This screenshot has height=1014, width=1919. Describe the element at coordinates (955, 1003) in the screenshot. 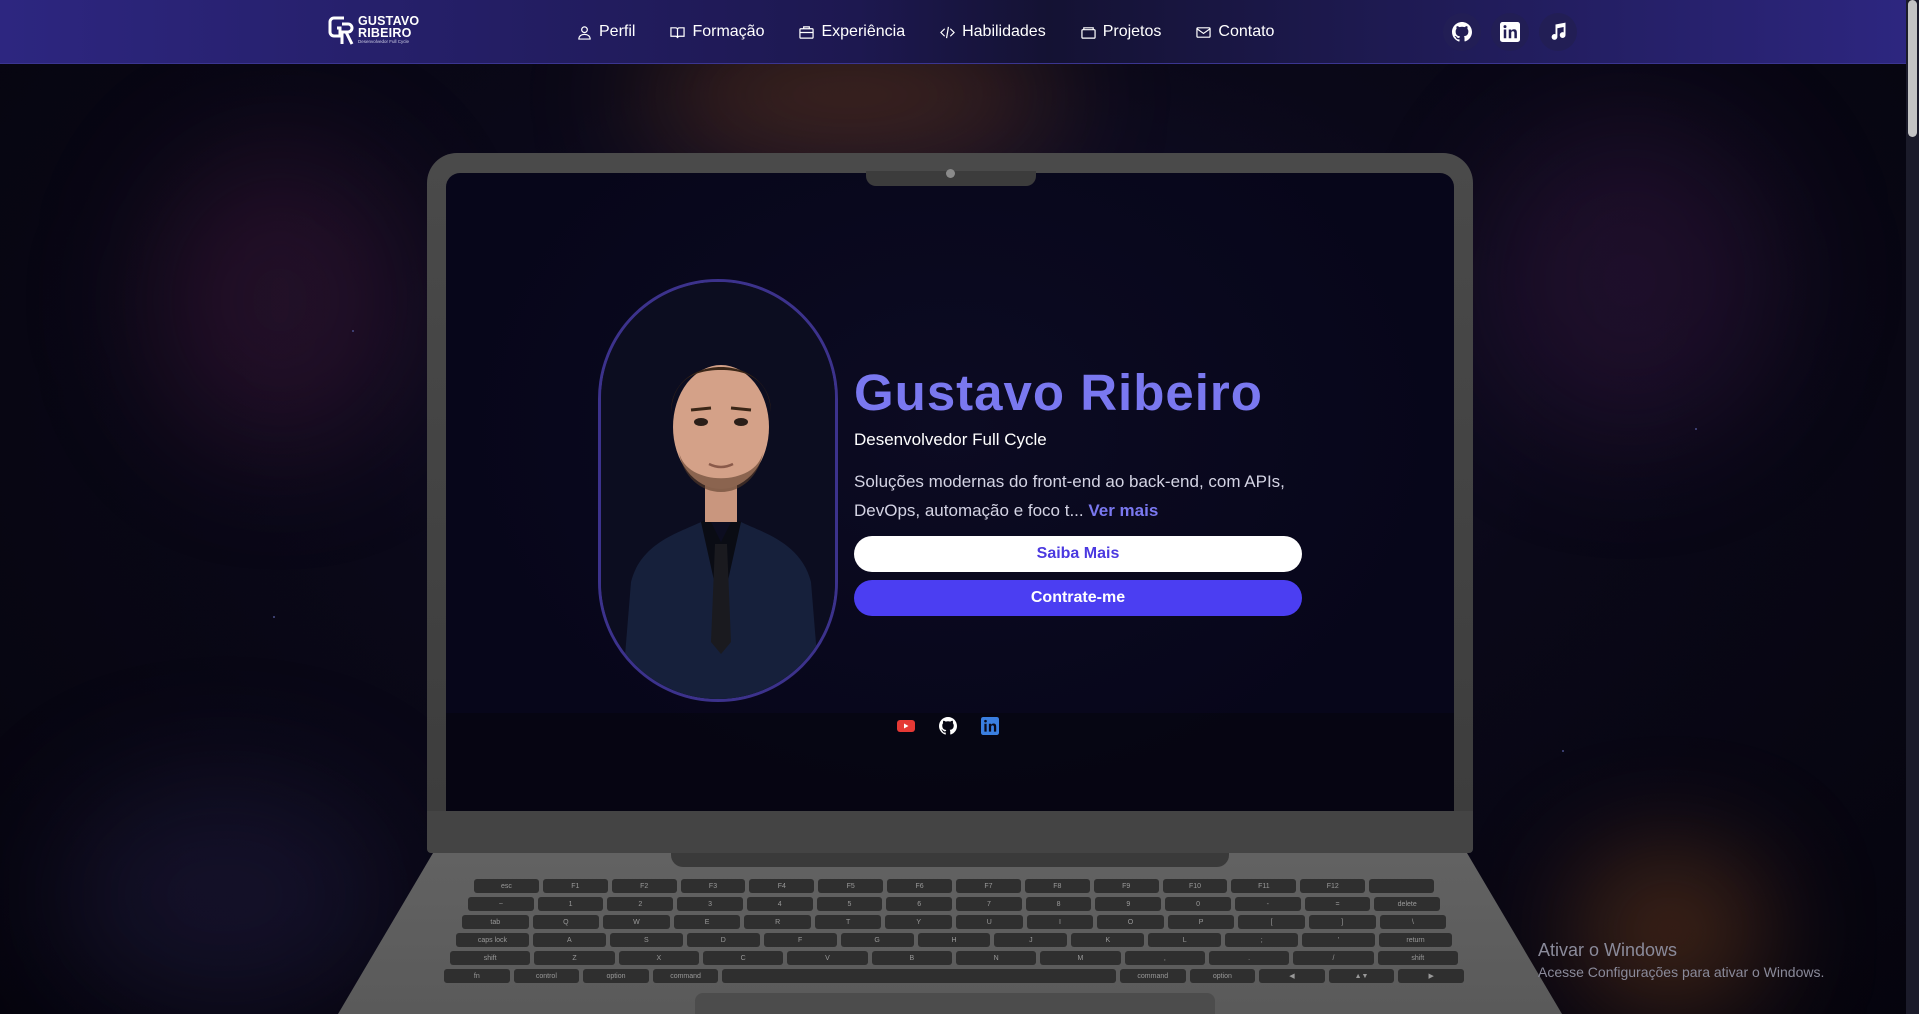

I see `laptop-trackpad` at that location.